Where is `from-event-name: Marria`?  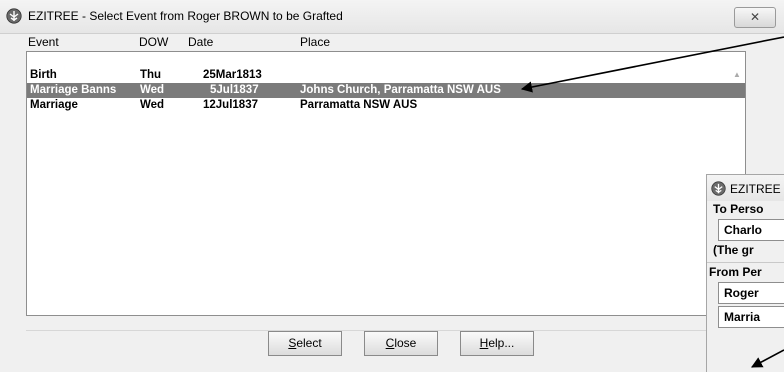 from-event-name: Marria is located at coordinates (742, 317).